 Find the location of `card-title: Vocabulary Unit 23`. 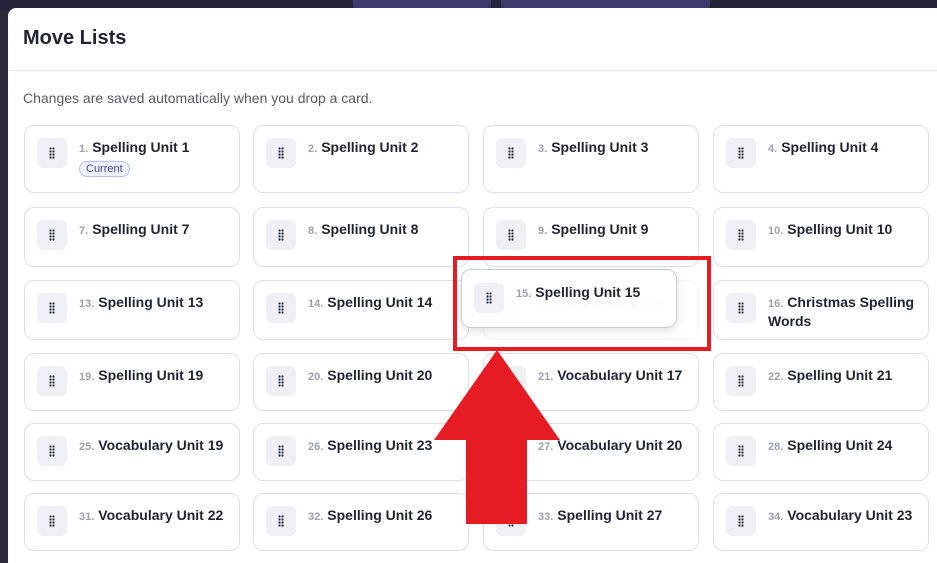

card-title: Vocabulary Unit 23 is located at coordinates (850, 515).